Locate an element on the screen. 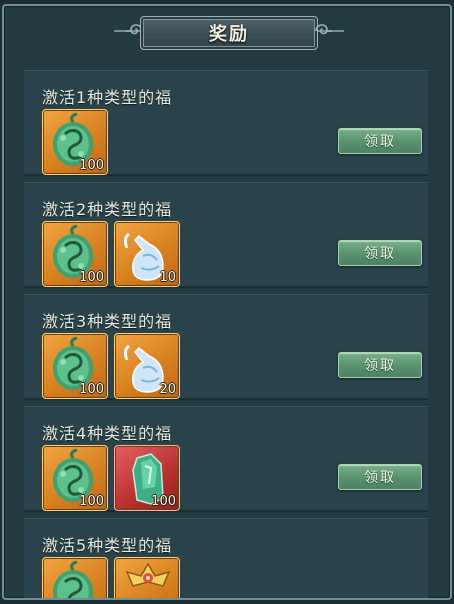 This screenshot has width=454, height=604. item-quantity: 20 is located at coordinates (167, 389).